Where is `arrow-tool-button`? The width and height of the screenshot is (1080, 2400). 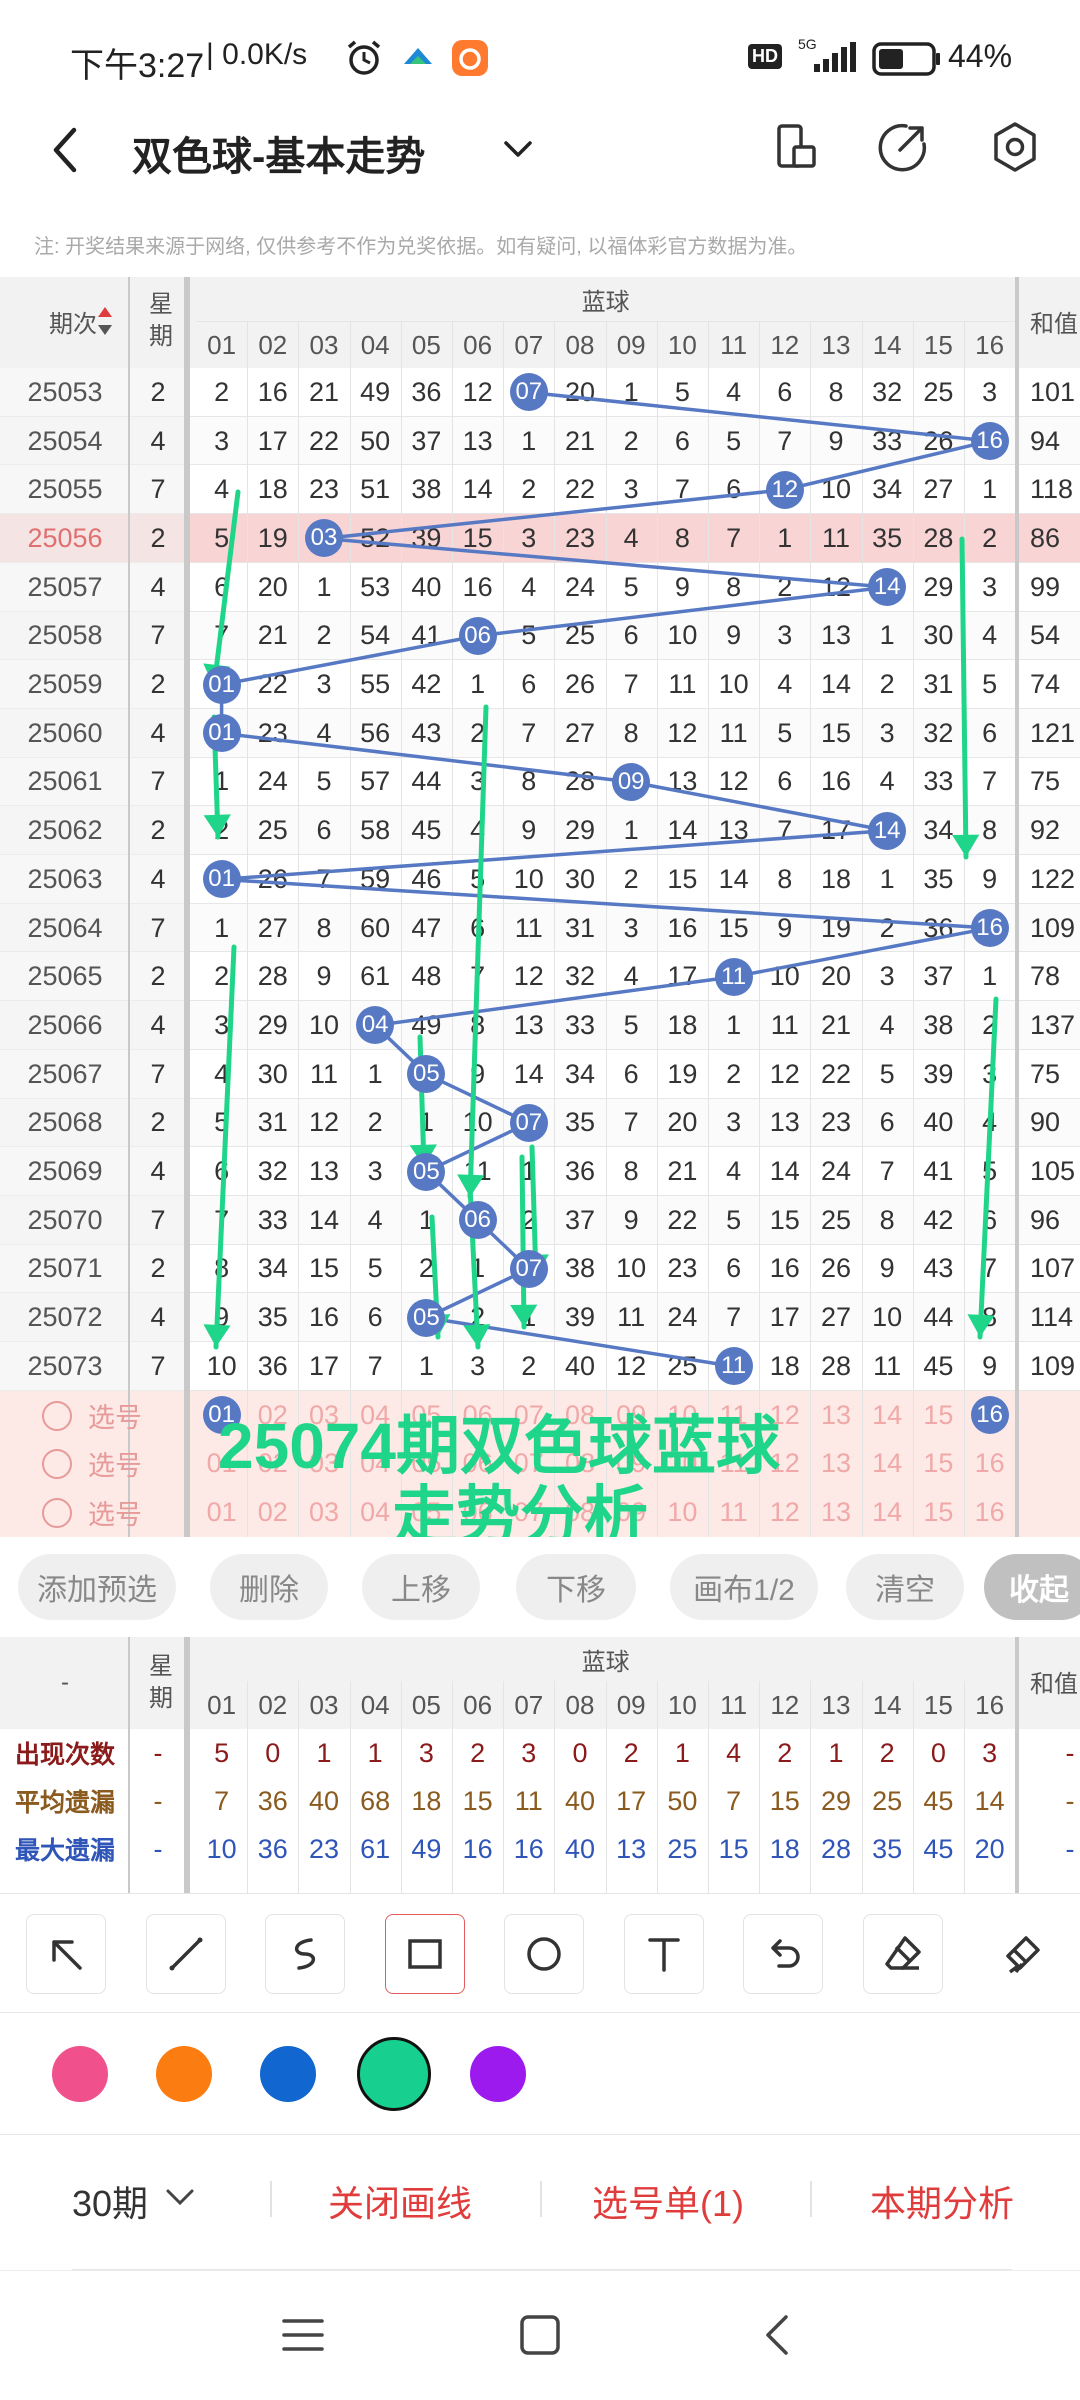
arrow-tool-button is located at coordinates (66, 1954).